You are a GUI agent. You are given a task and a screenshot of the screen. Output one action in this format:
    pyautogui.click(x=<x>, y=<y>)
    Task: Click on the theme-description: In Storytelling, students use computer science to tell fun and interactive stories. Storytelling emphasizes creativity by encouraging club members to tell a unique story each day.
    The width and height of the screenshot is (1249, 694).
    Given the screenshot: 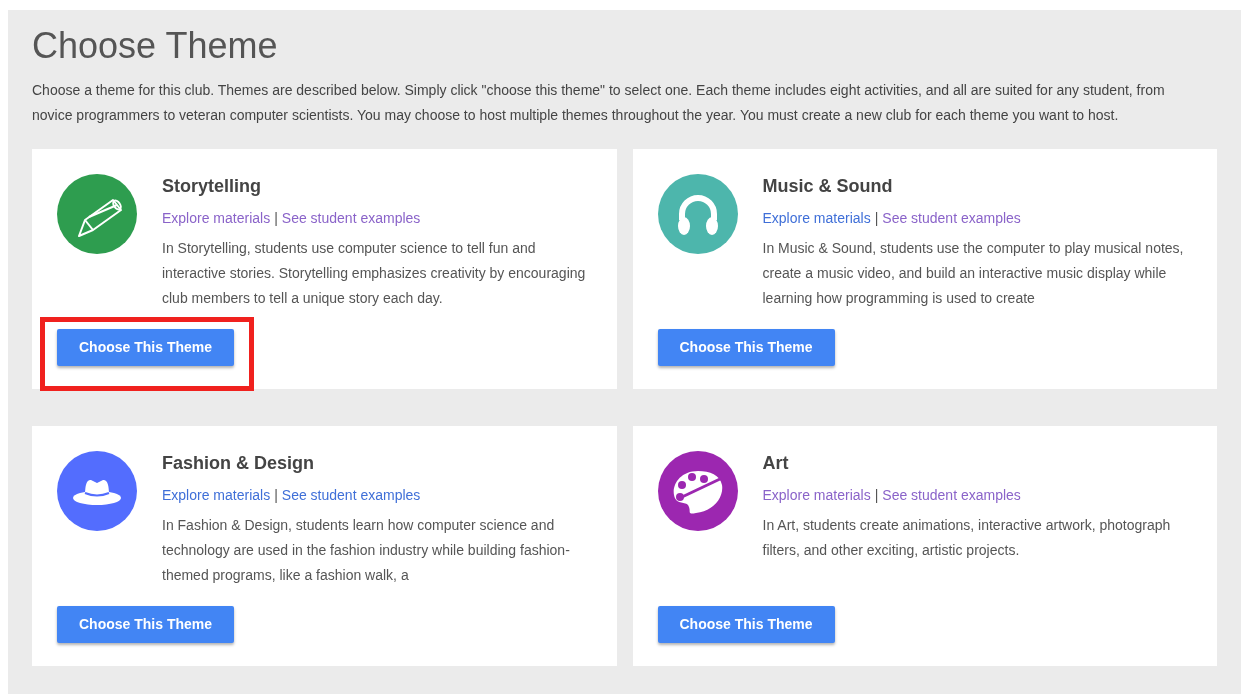 What is the action you would take?
    pyautogui.click(x=374, y=273)
    